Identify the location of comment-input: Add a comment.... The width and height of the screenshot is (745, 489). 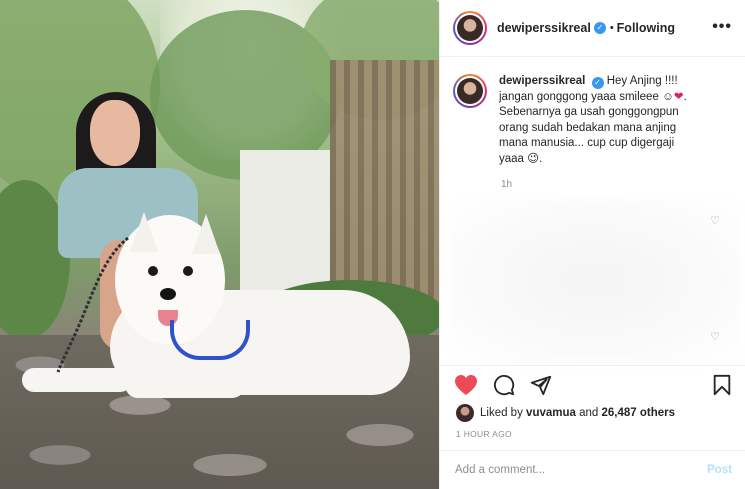
(565, 470).